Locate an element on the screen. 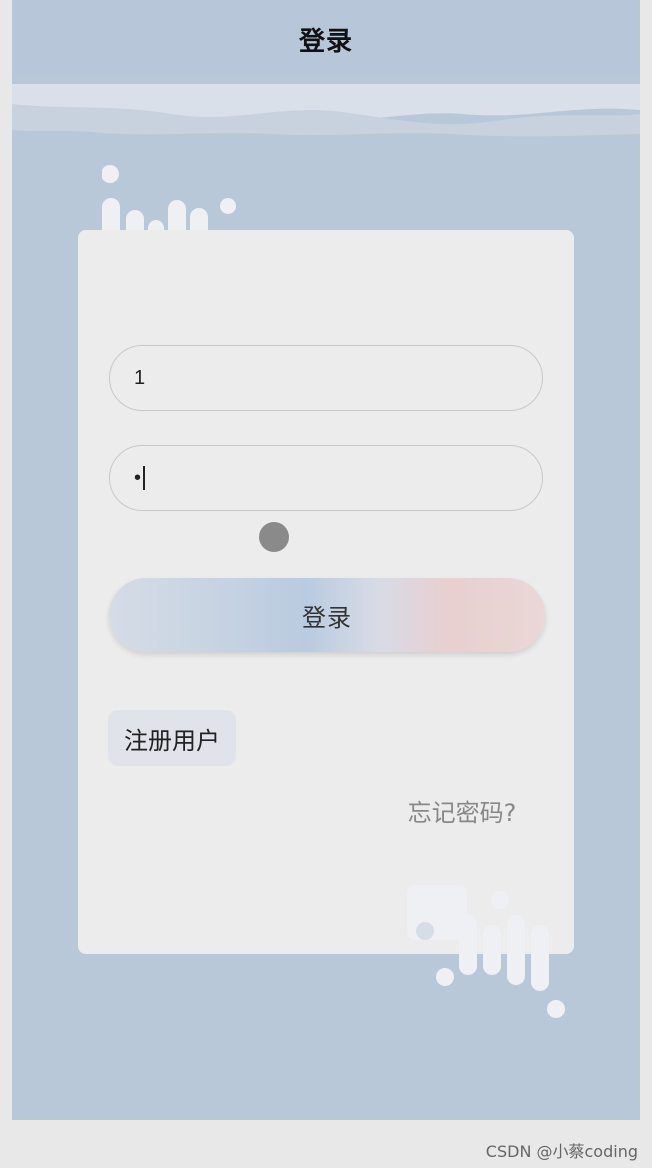  nav-bar: 登录 is located at coordinates (326, 39).